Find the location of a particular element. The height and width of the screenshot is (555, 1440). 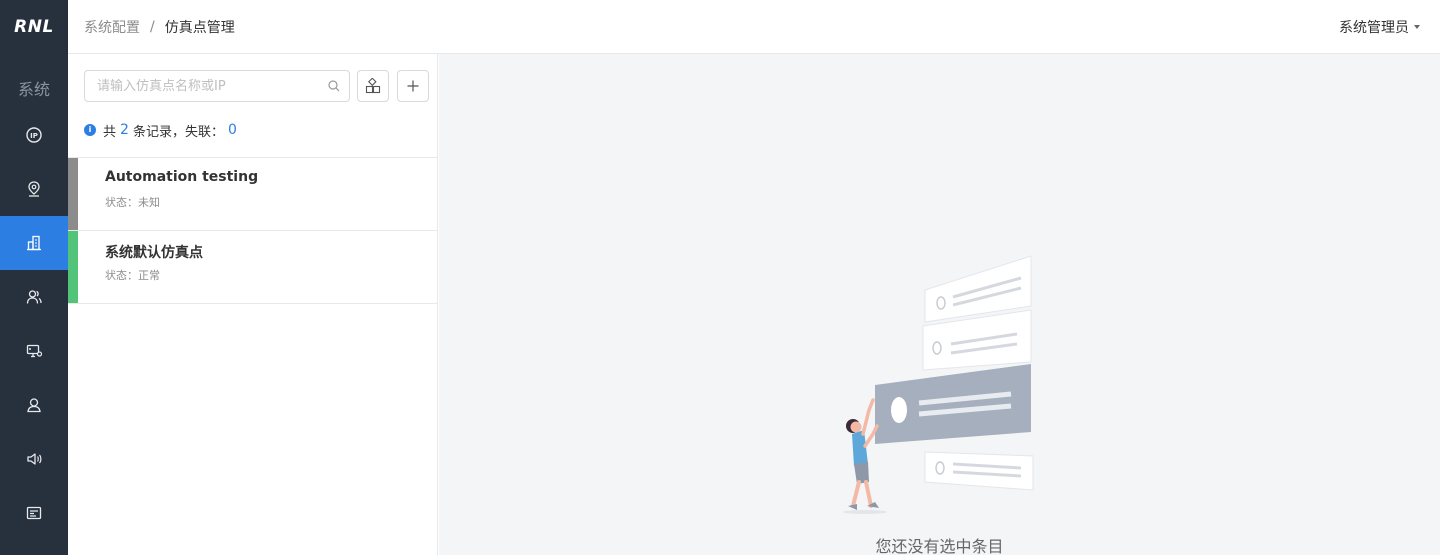

section-label: 系统 is located at coordinates (33, 89).